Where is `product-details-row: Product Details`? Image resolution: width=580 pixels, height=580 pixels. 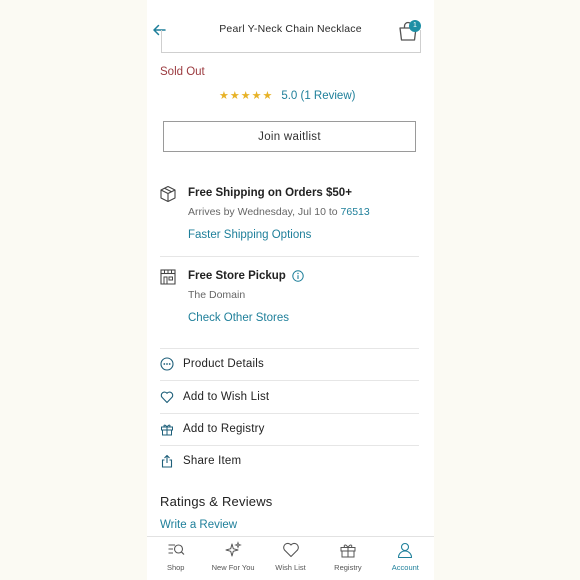
product-details-row: Product Details is located at coordinates (289, 364).